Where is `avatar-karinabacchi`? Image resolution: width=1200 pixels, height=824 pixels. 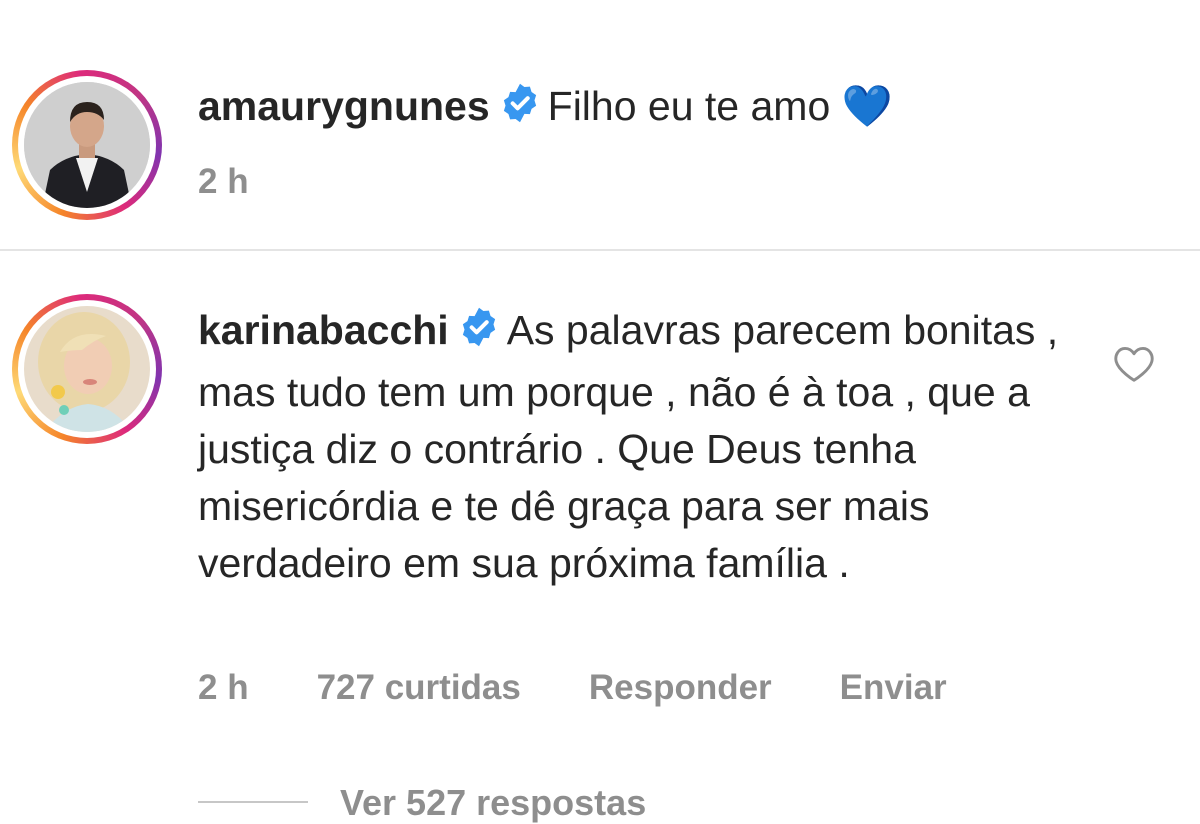
avatar-karinabacchi is located at coordinates (87, 369).